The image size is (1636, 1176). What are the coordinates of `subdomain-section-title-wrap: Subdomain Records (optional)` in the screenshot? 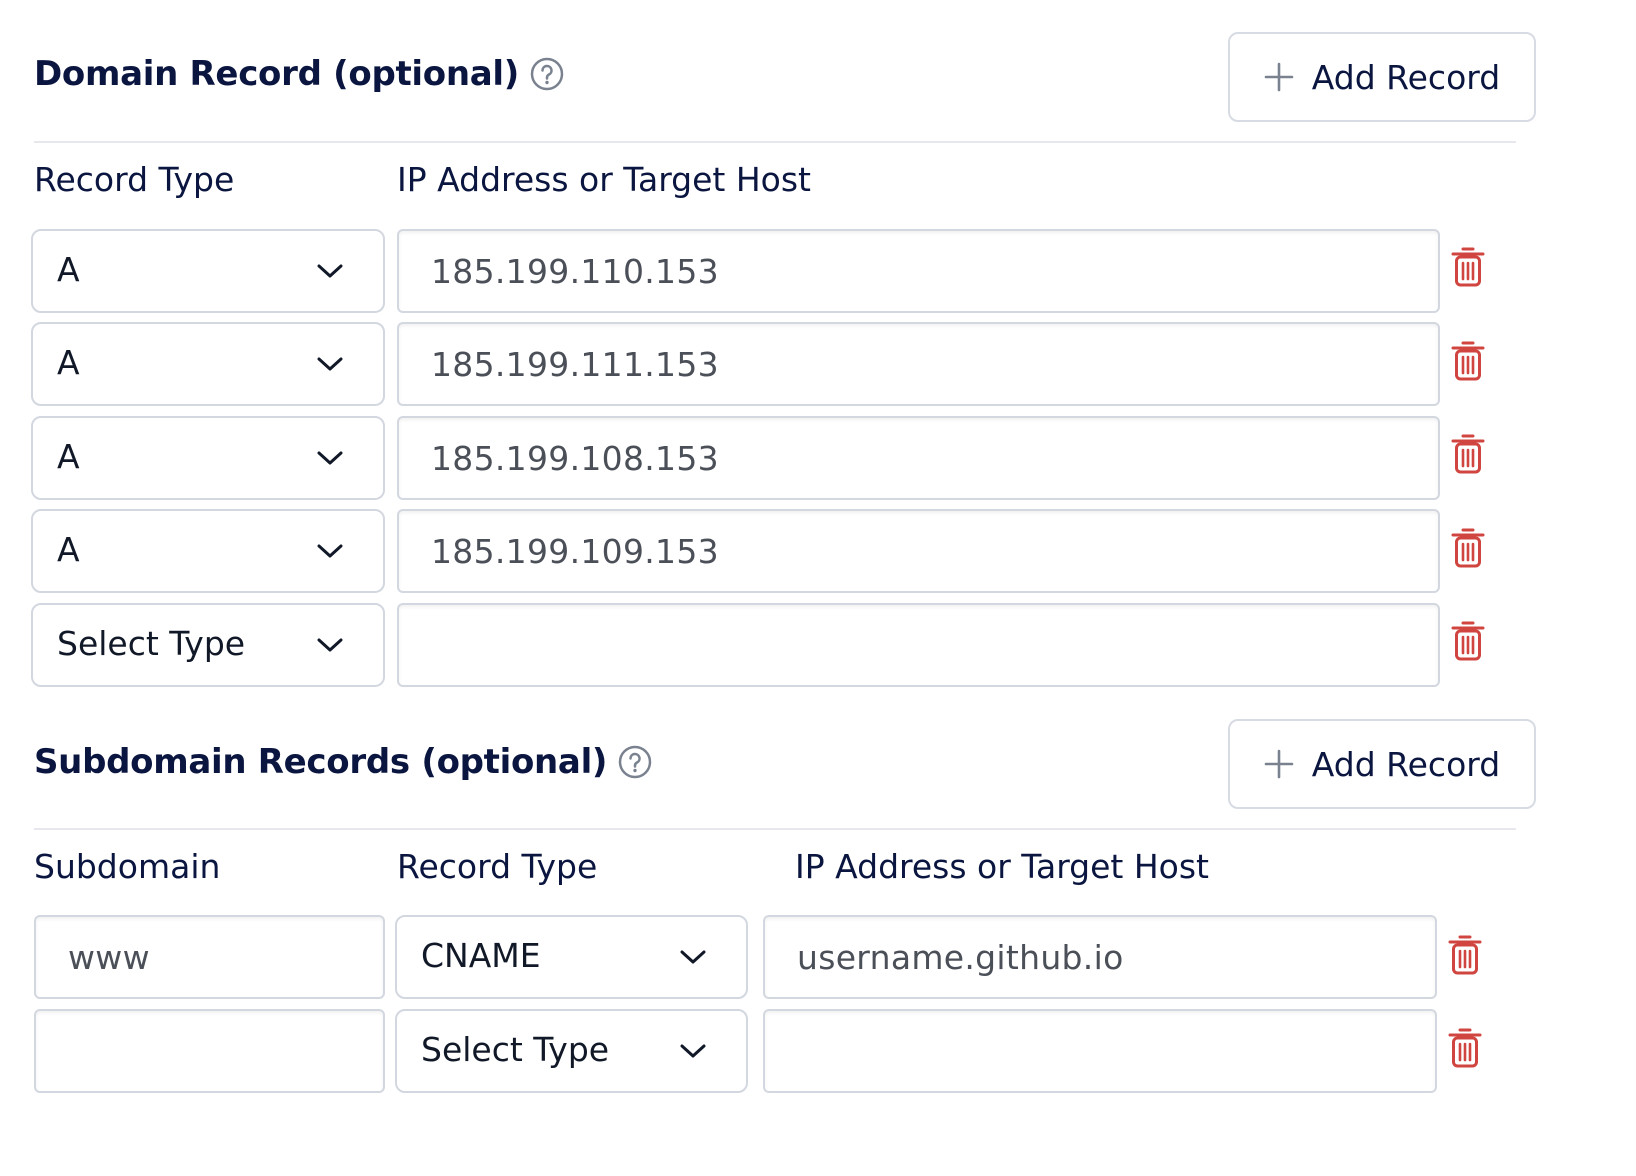 It's located at (343, 762).